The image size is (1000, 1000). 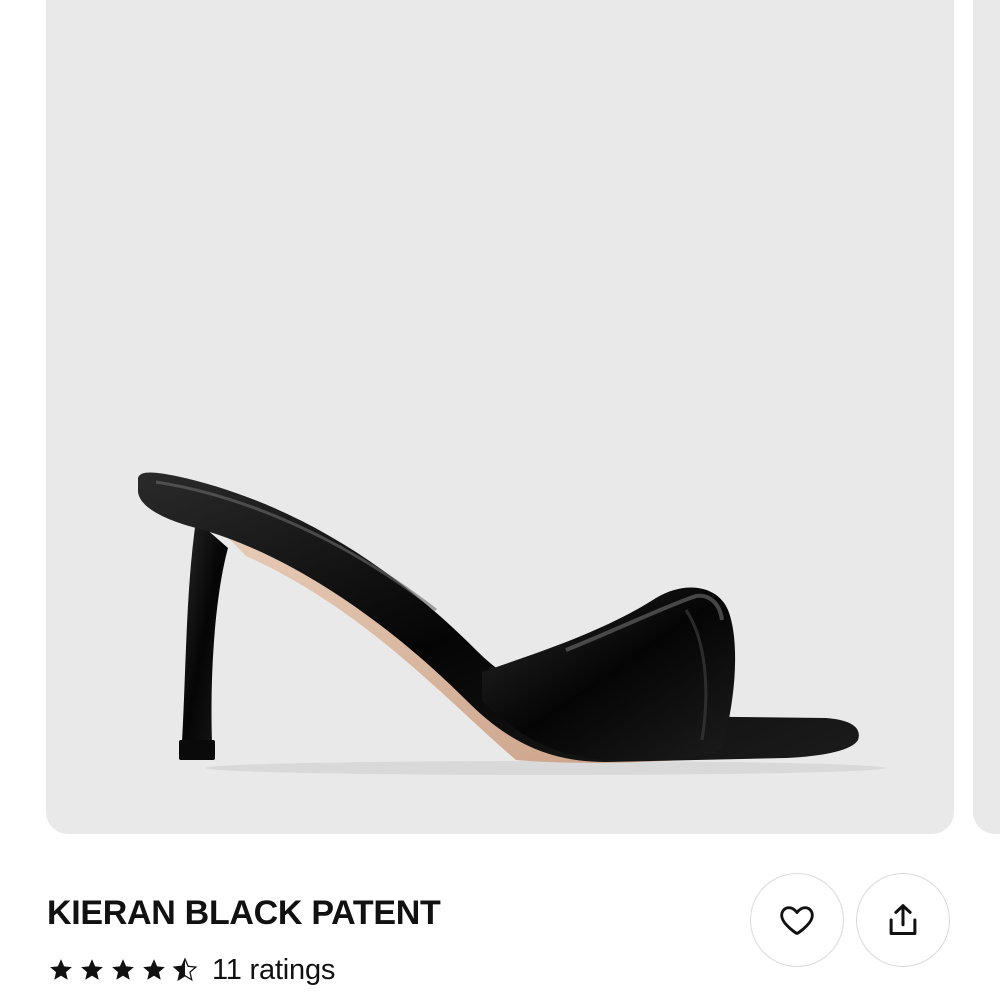 I want to click on product-title: KIERAN BLACK PATENT, so click(x=244, y=913).